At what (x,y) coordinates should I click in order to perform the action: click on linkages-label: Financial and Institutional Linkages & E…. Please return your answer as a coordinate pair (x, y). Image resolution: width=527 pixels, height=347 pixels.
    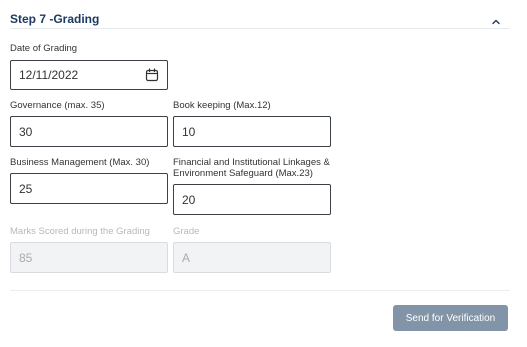
    Looking at the image, I should click on (251, 168).